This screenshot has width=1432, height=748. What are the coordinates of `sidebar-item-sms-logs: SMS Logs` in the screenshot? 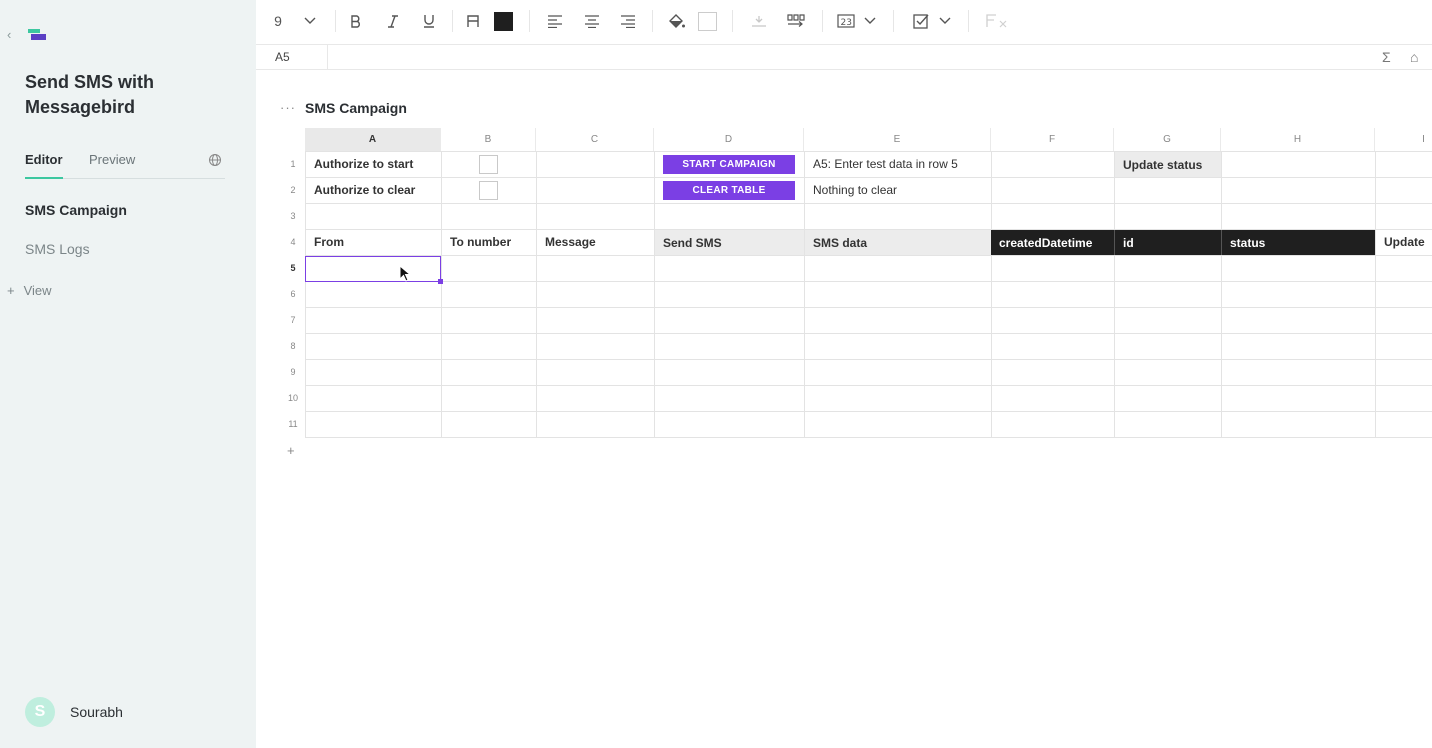 It's located at (57, 249).